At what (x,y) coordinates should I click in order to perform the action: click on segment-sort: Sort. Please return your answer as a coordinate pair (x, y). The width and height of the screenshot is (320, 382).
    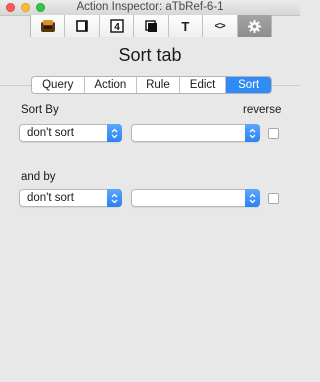
    Looking at the image, I should click on (248, 85).